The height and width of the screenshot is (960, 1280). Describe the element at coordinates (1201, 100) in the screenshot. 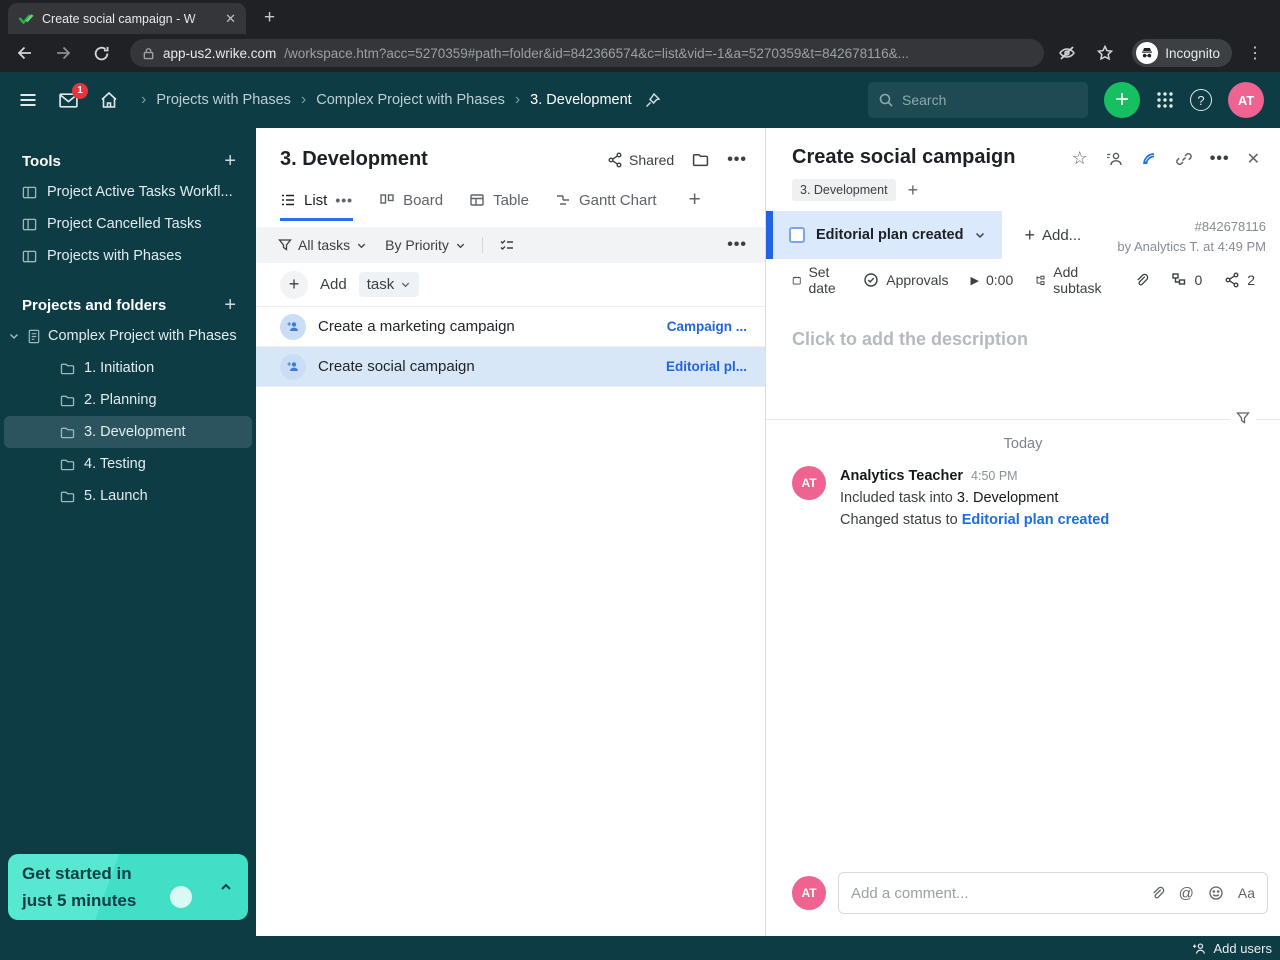

I see `help-icon: ?` at that location.